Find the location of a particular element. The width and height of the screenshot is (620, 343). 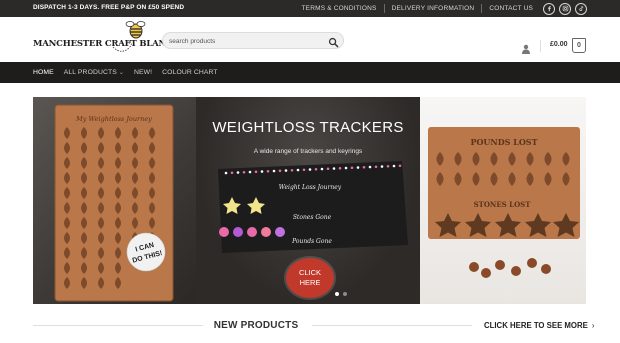

site-header: MANCHESTER CRAFT BLANKS £0.00 0 is located at coordinates (310, 39).